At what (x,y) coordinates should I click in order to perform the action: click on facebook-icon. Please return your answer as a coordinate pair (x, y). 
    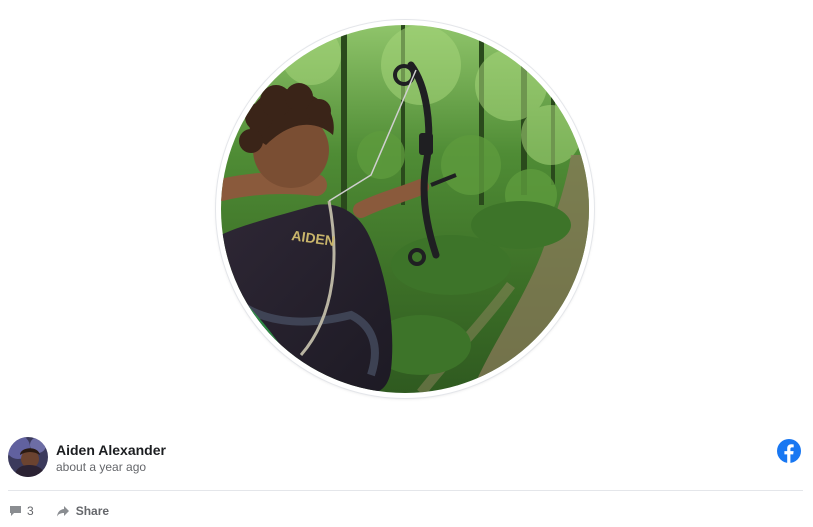
    Looking at the image, I should click on (789, 451).